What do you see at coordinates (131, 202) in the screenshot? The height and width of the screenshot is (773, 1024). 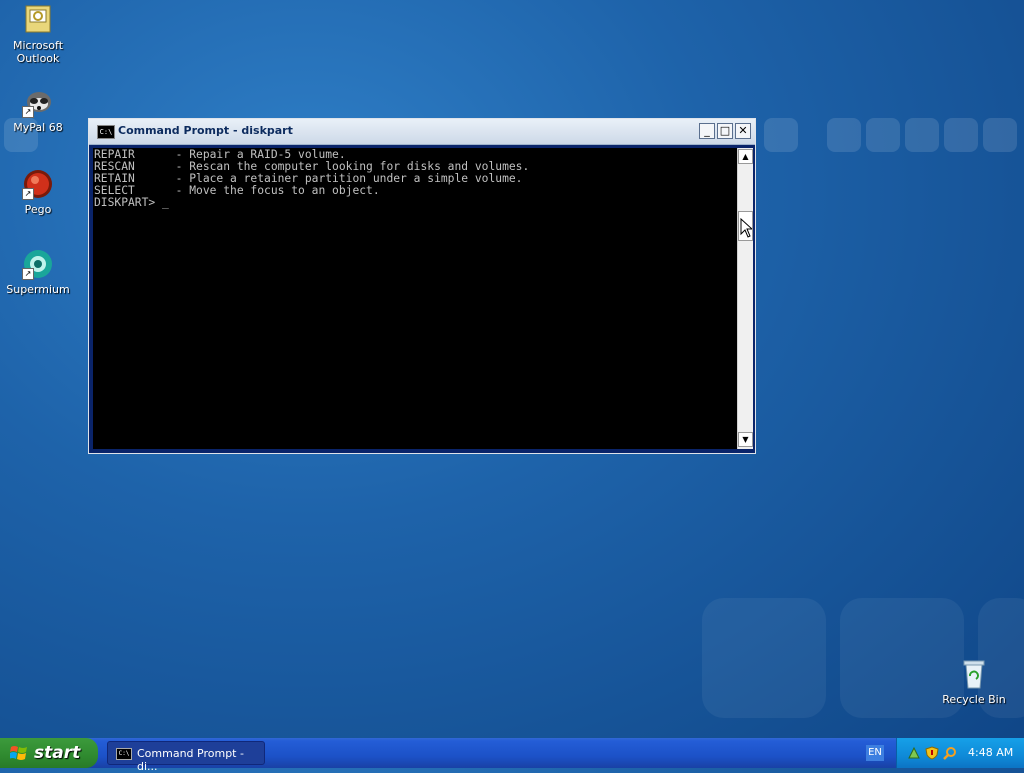 I see `console-prompt-line: DISKPART> _` at bounding box center [131, 202].